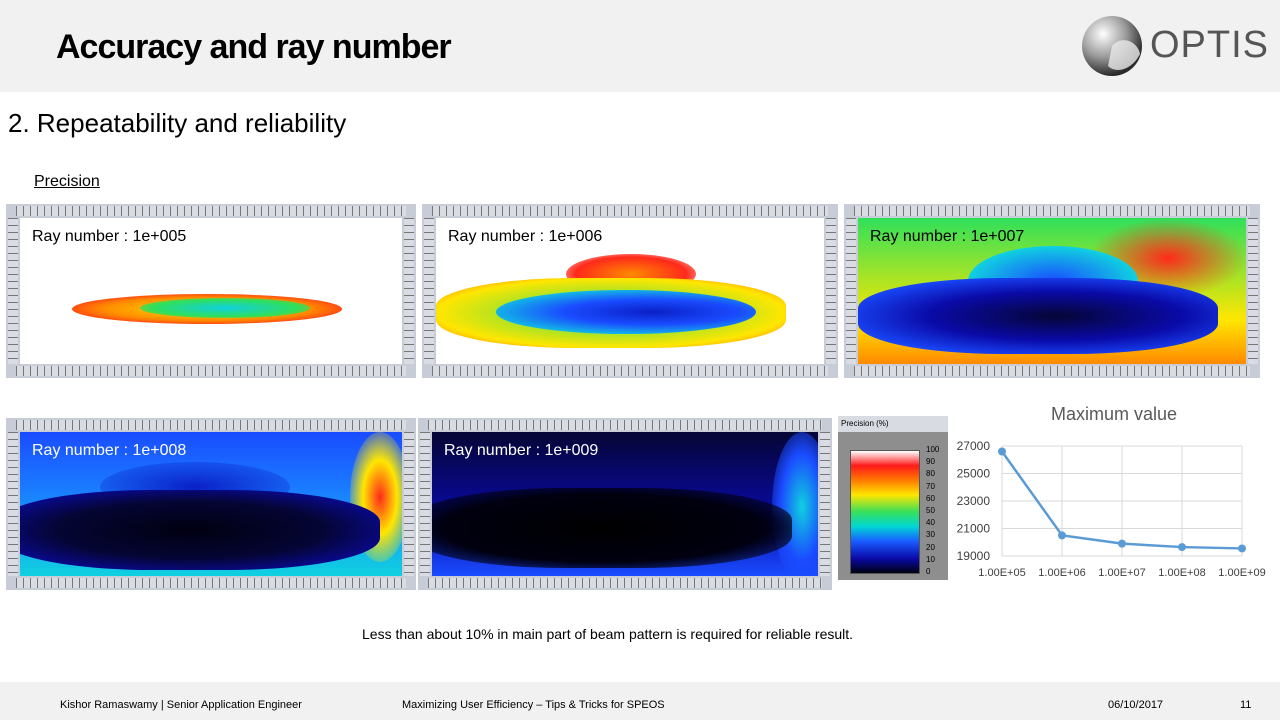 Image resolution: width=1280 pixels, height=720 pixels. I want to click on y-tick-label: 25000, so click(974, 474).